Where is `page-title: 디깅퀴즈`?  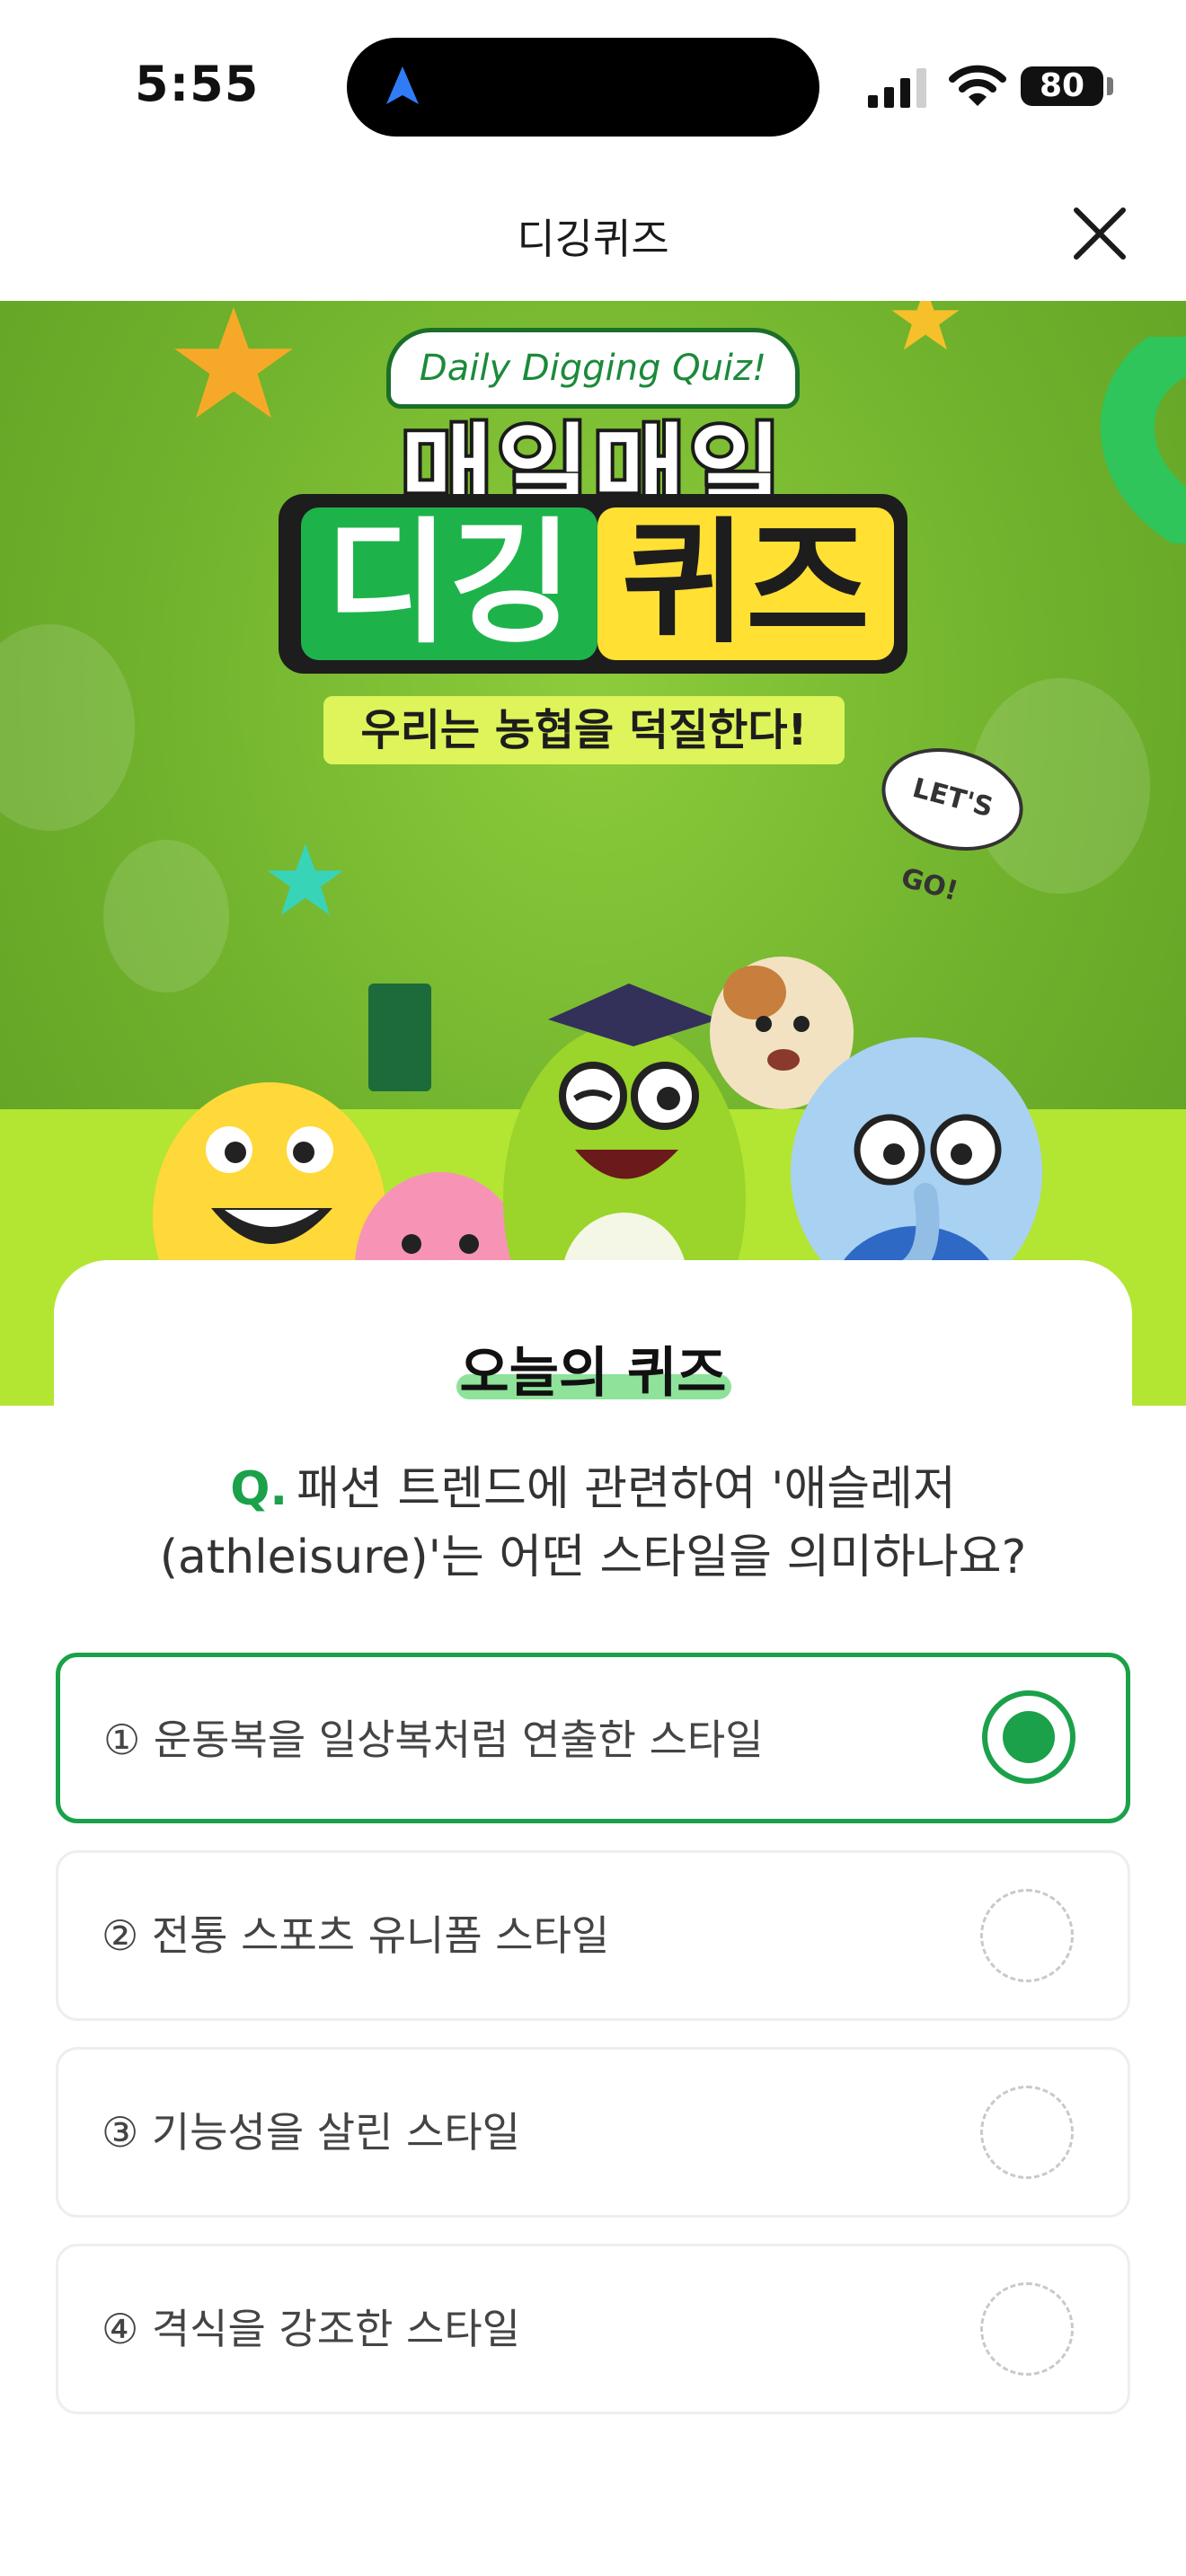 page-title: 디깅퀴즈 is located at coordinates (593, 239).